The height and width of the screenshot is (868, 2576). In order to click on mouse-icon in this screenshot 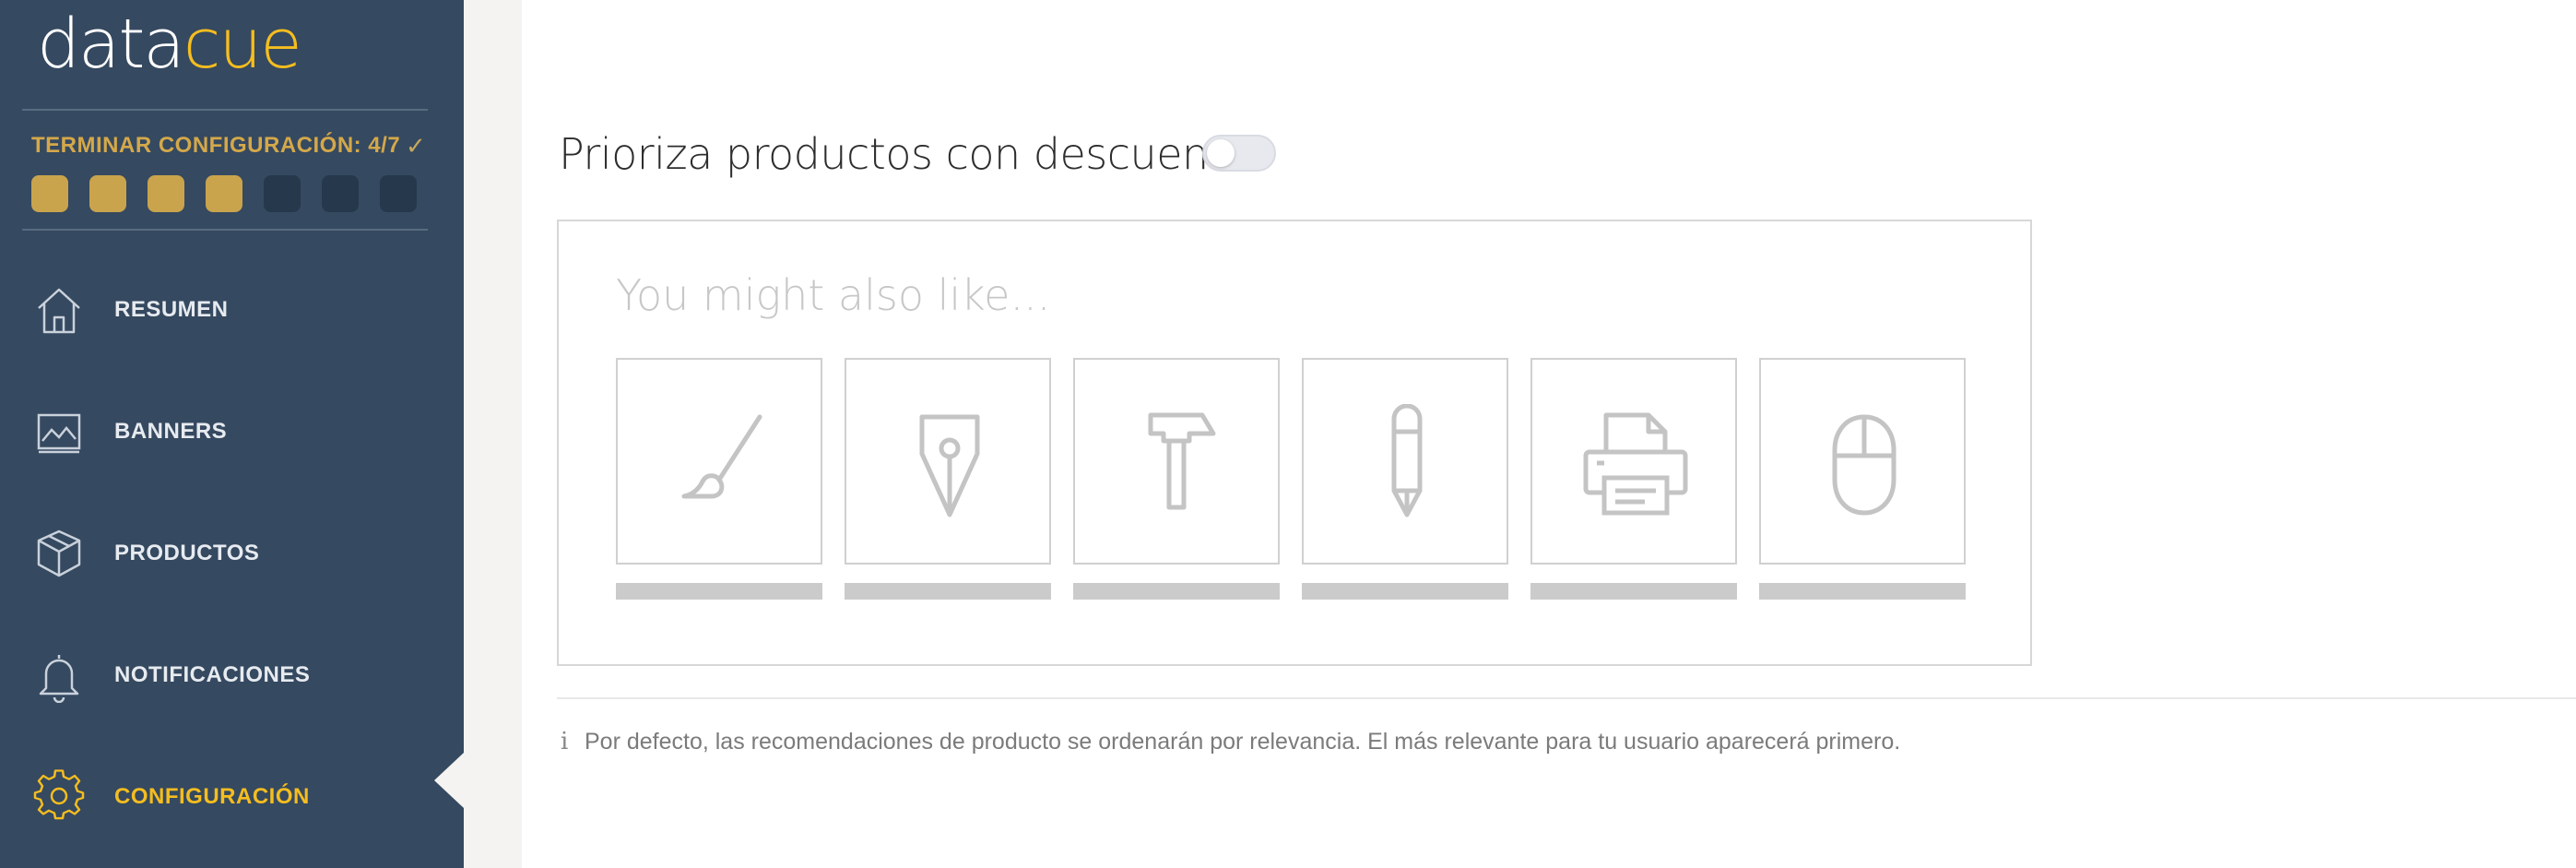, I will do `click(1864, 465)`.